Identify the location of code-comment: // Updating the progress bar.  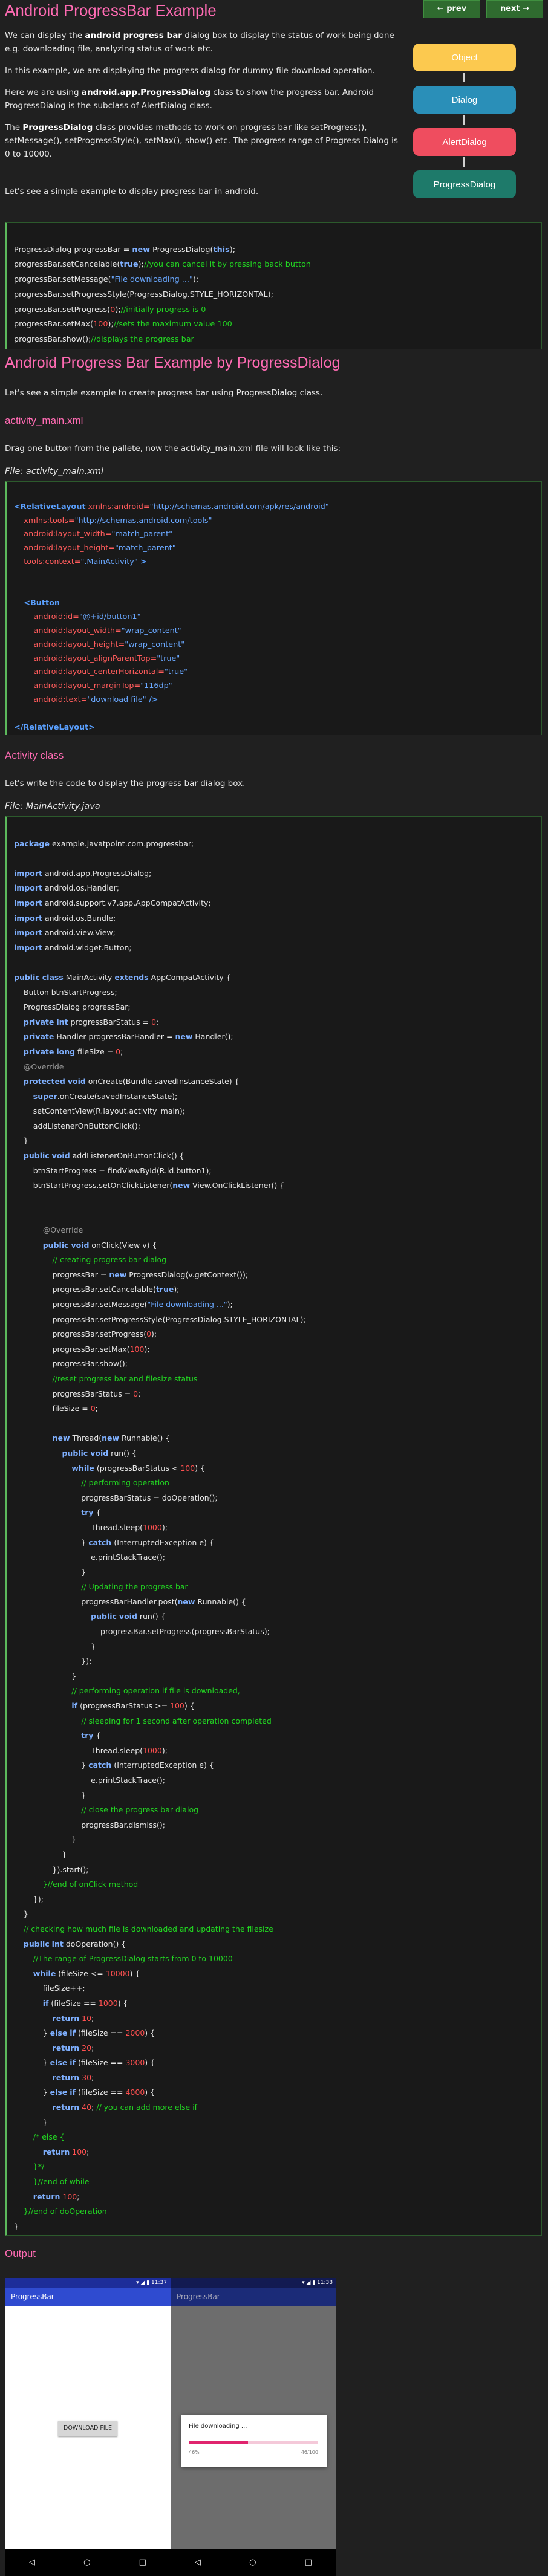
(134, 1587).